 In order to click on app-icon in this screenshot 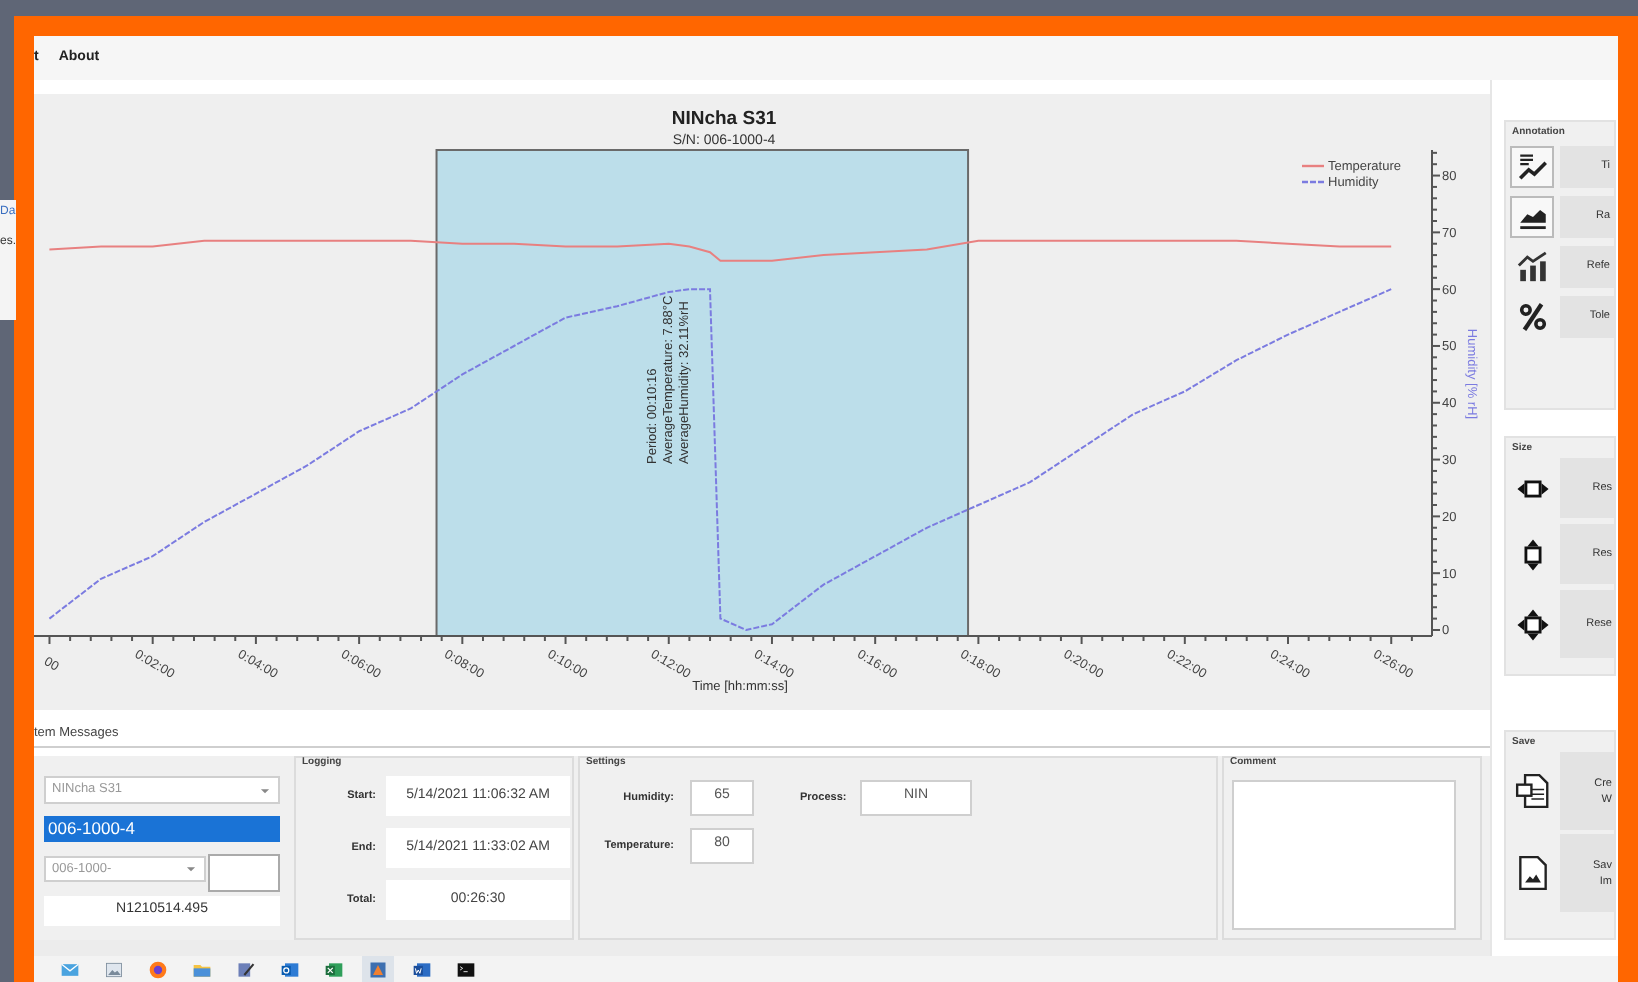, I will do `click(378, 969)`.